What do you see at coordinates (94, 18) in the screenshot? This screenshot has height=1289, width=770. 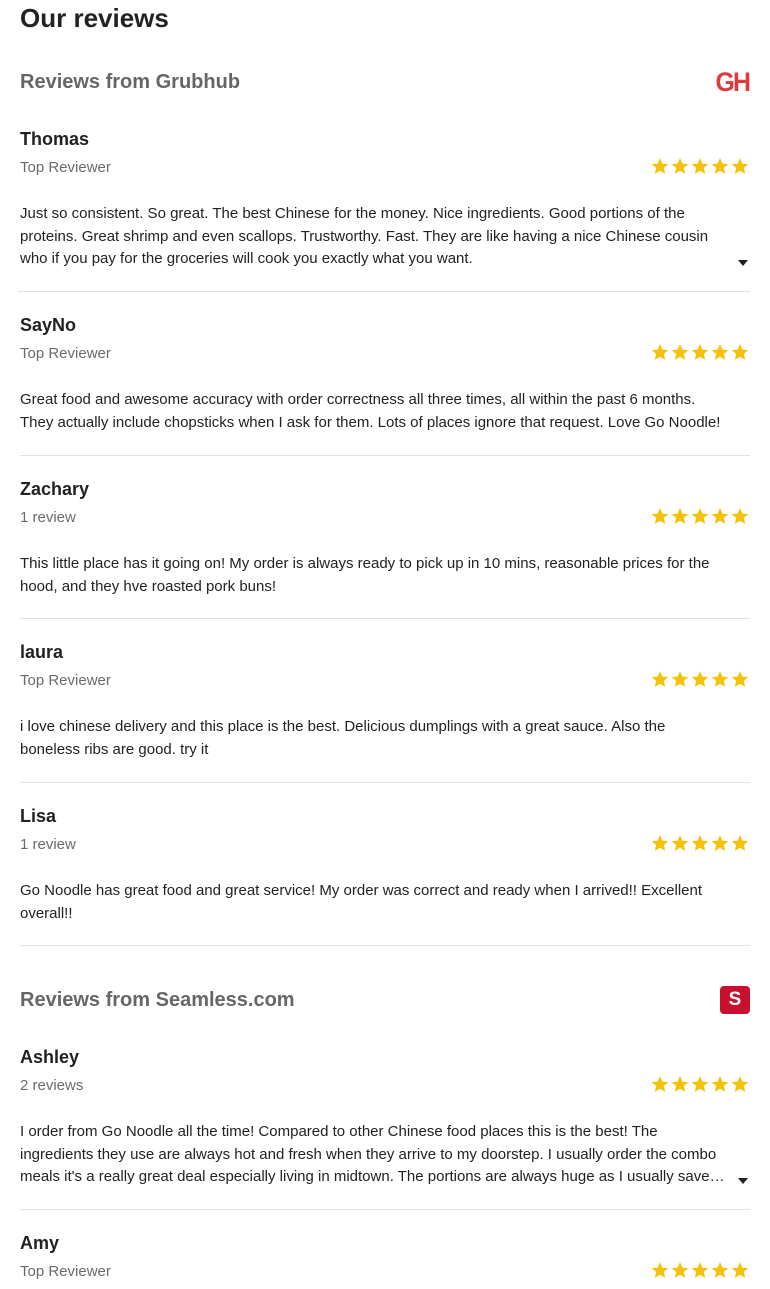 I see `page-title: Our reviews` at bounding box center [94, 18].